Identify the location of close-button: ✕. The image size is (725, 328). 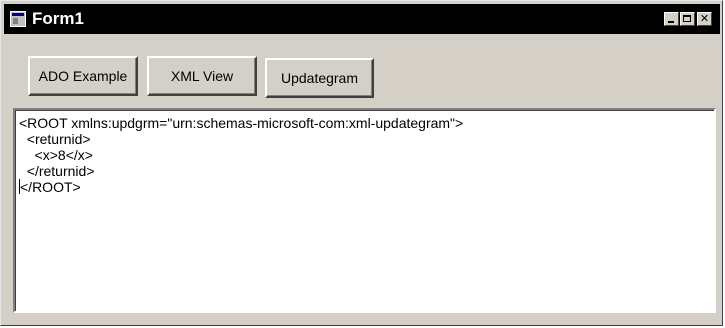
(704, 19).